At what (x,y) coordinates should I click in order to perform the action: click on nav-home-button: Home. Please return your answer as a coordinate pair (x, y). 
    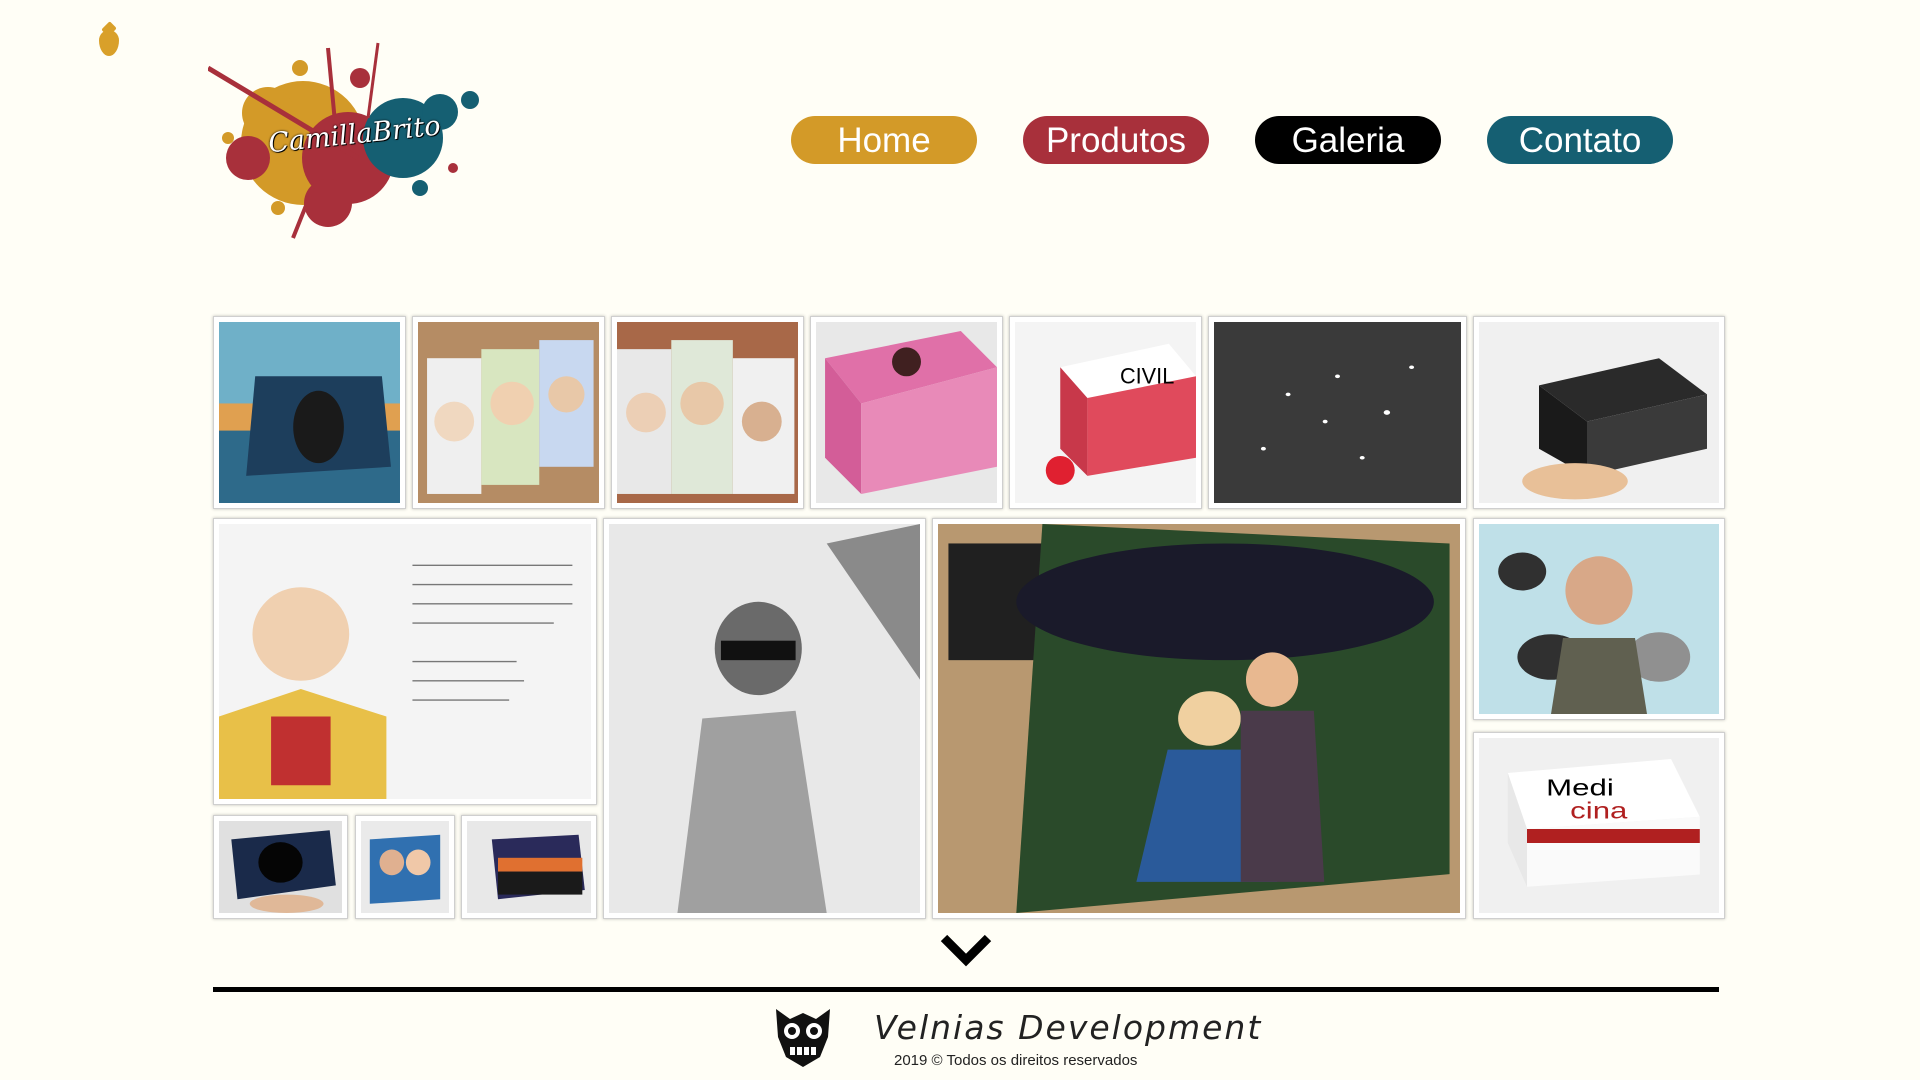
    Looking at the image, I should click on (884, 140).